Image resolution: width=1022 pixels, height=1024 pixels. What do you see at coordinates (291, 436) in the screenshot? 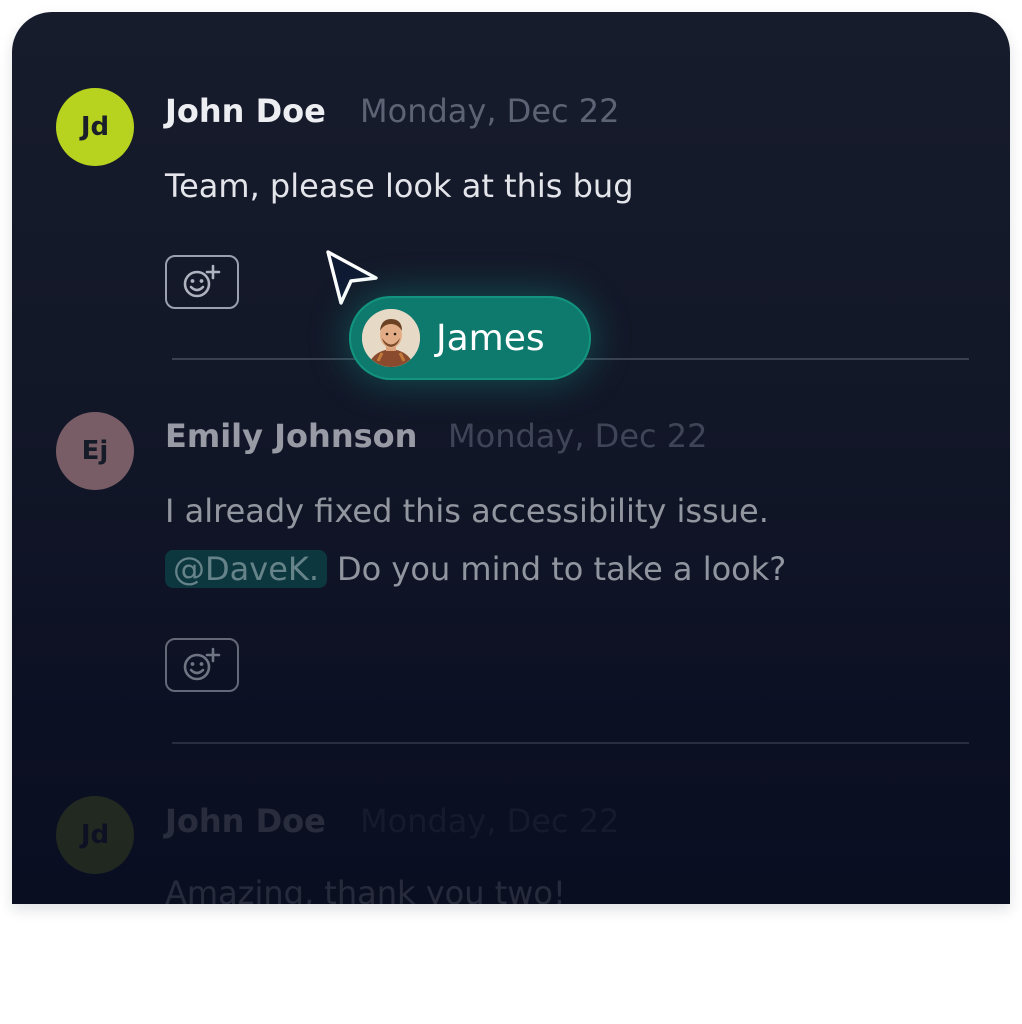
I see `message-author: Emily Johnson` at bounding box center [291, 436].